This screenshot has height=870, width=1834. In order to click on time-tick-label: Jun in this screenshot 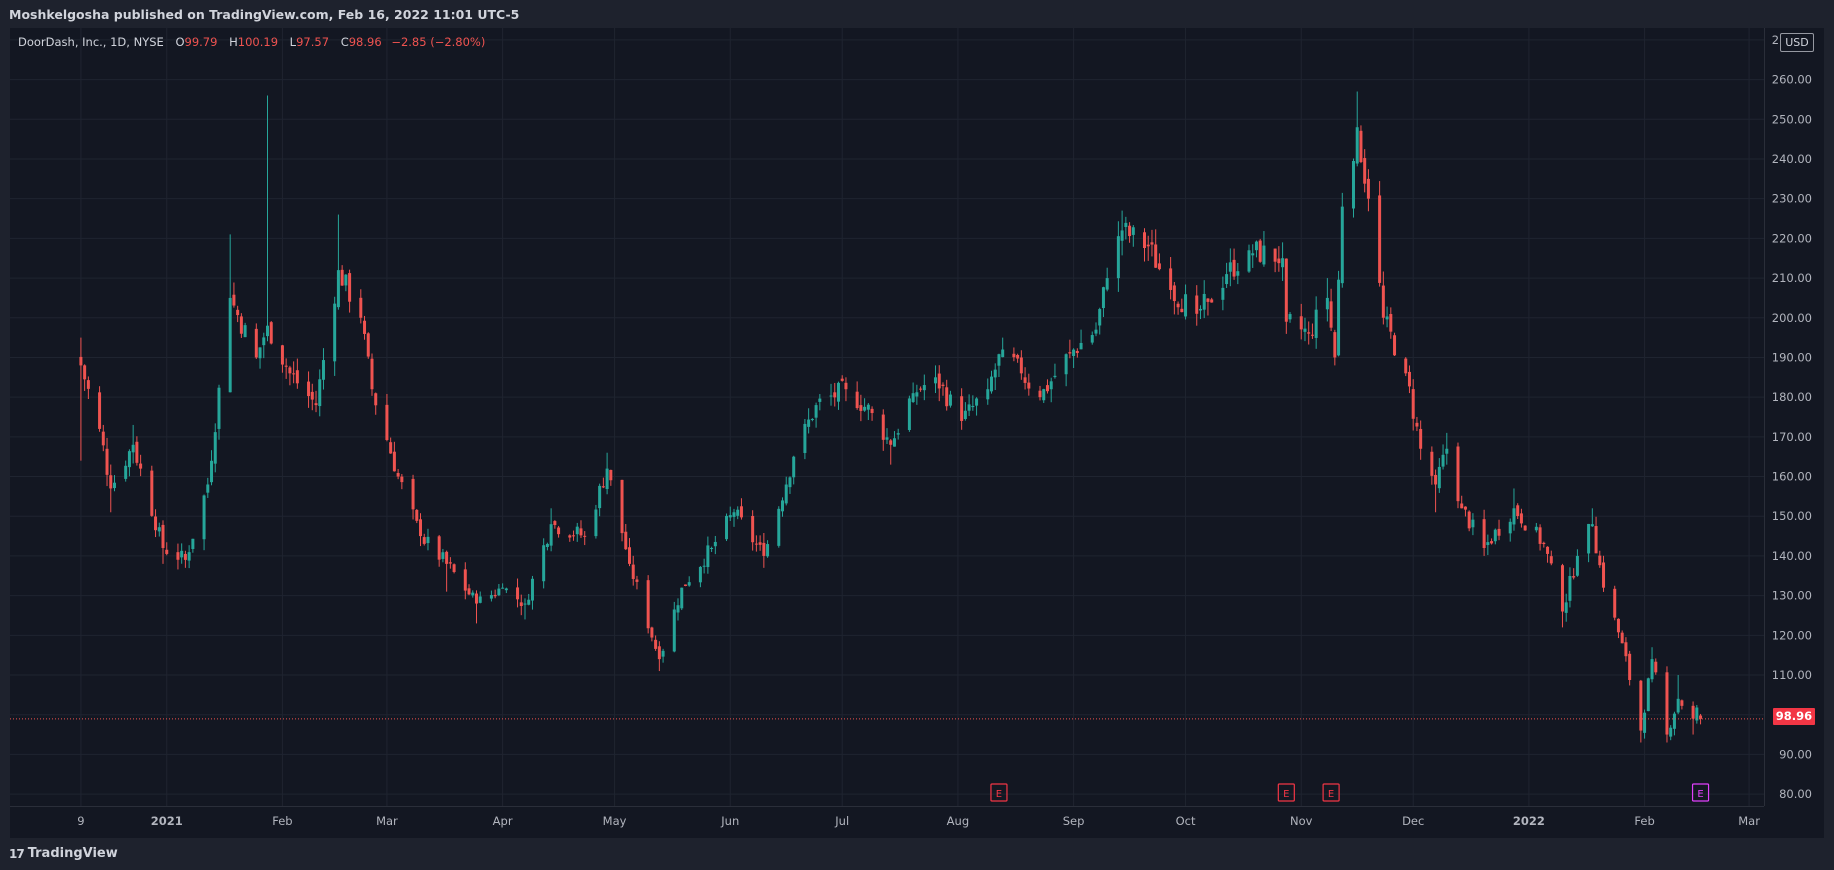, I will do `click(729, 821)`.